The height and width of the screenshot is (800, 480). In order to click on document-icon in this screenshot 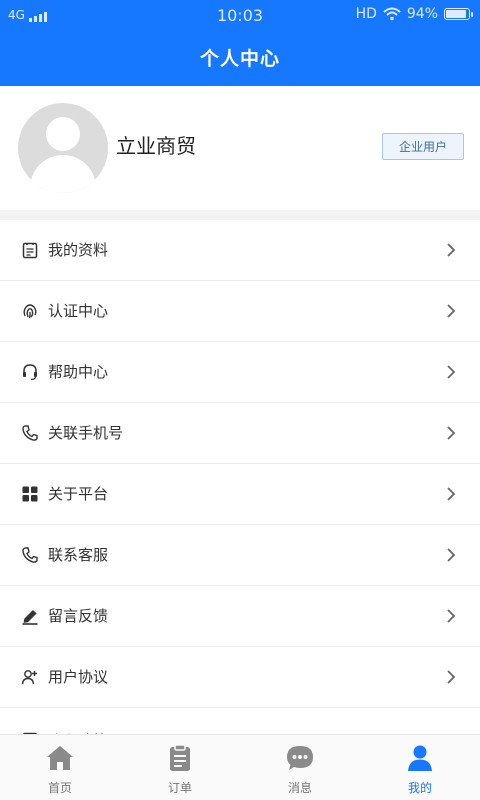, I will do `click(30, 250)`.